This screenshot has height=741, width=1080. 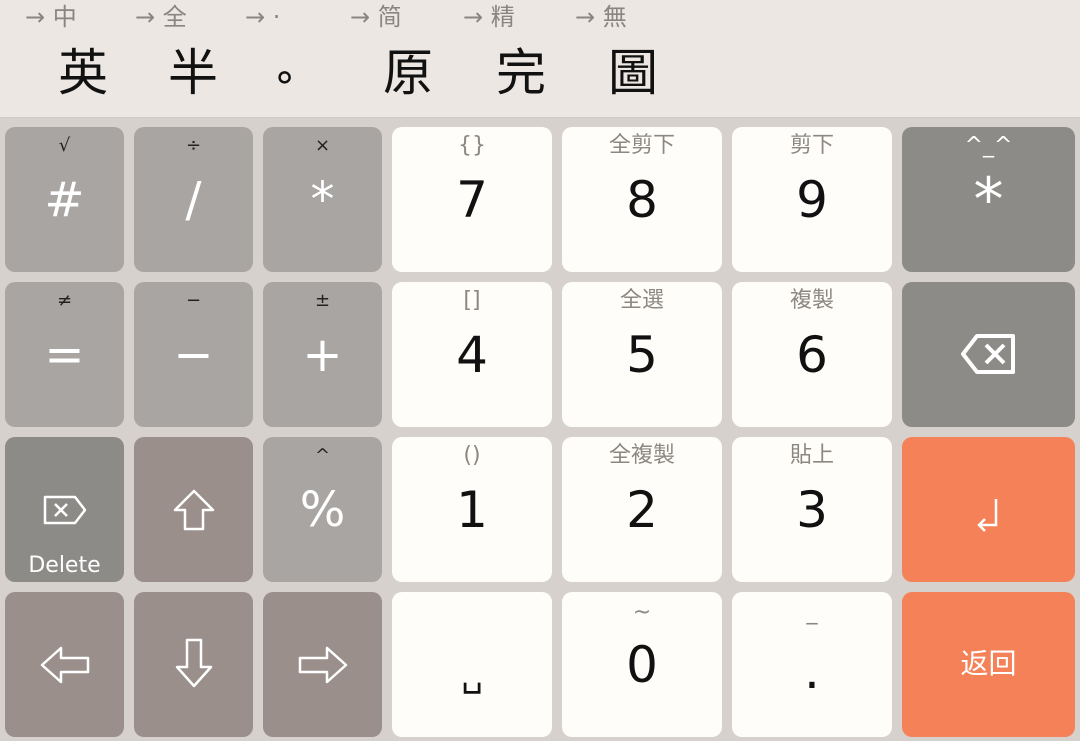 I want to click on hash-key: √ #, so click(x=64, y=199).